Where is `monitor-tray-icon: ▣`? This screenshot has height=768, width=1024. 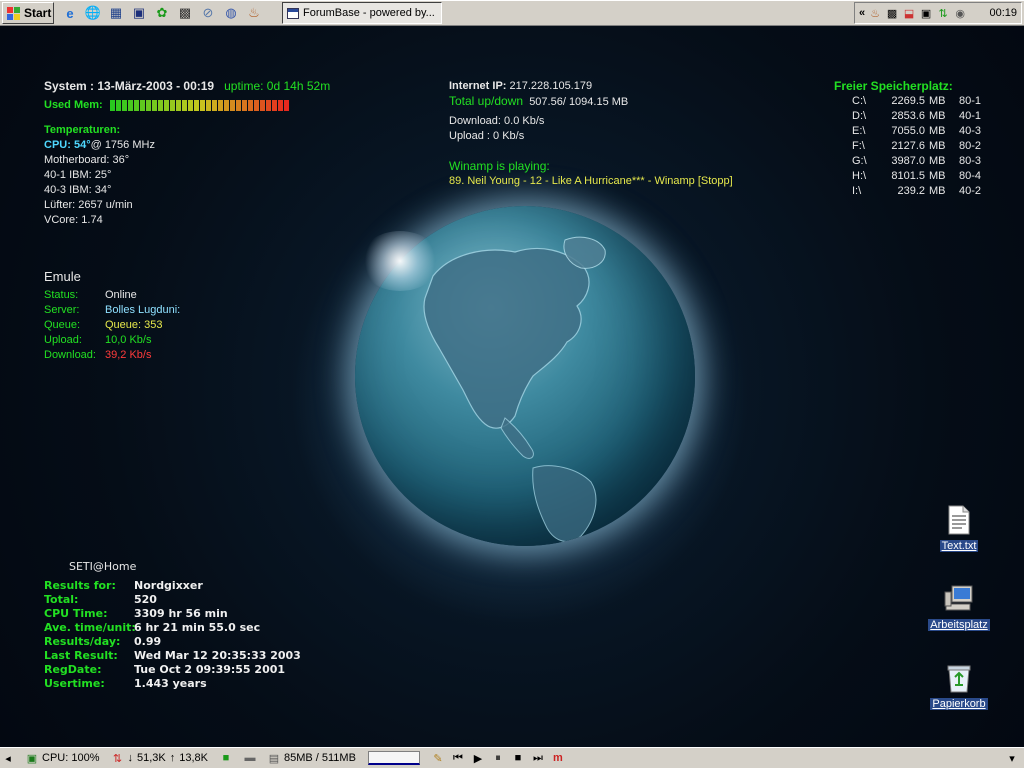 monitor-tray-icon: ▣ is located at coordinates (926, 13).